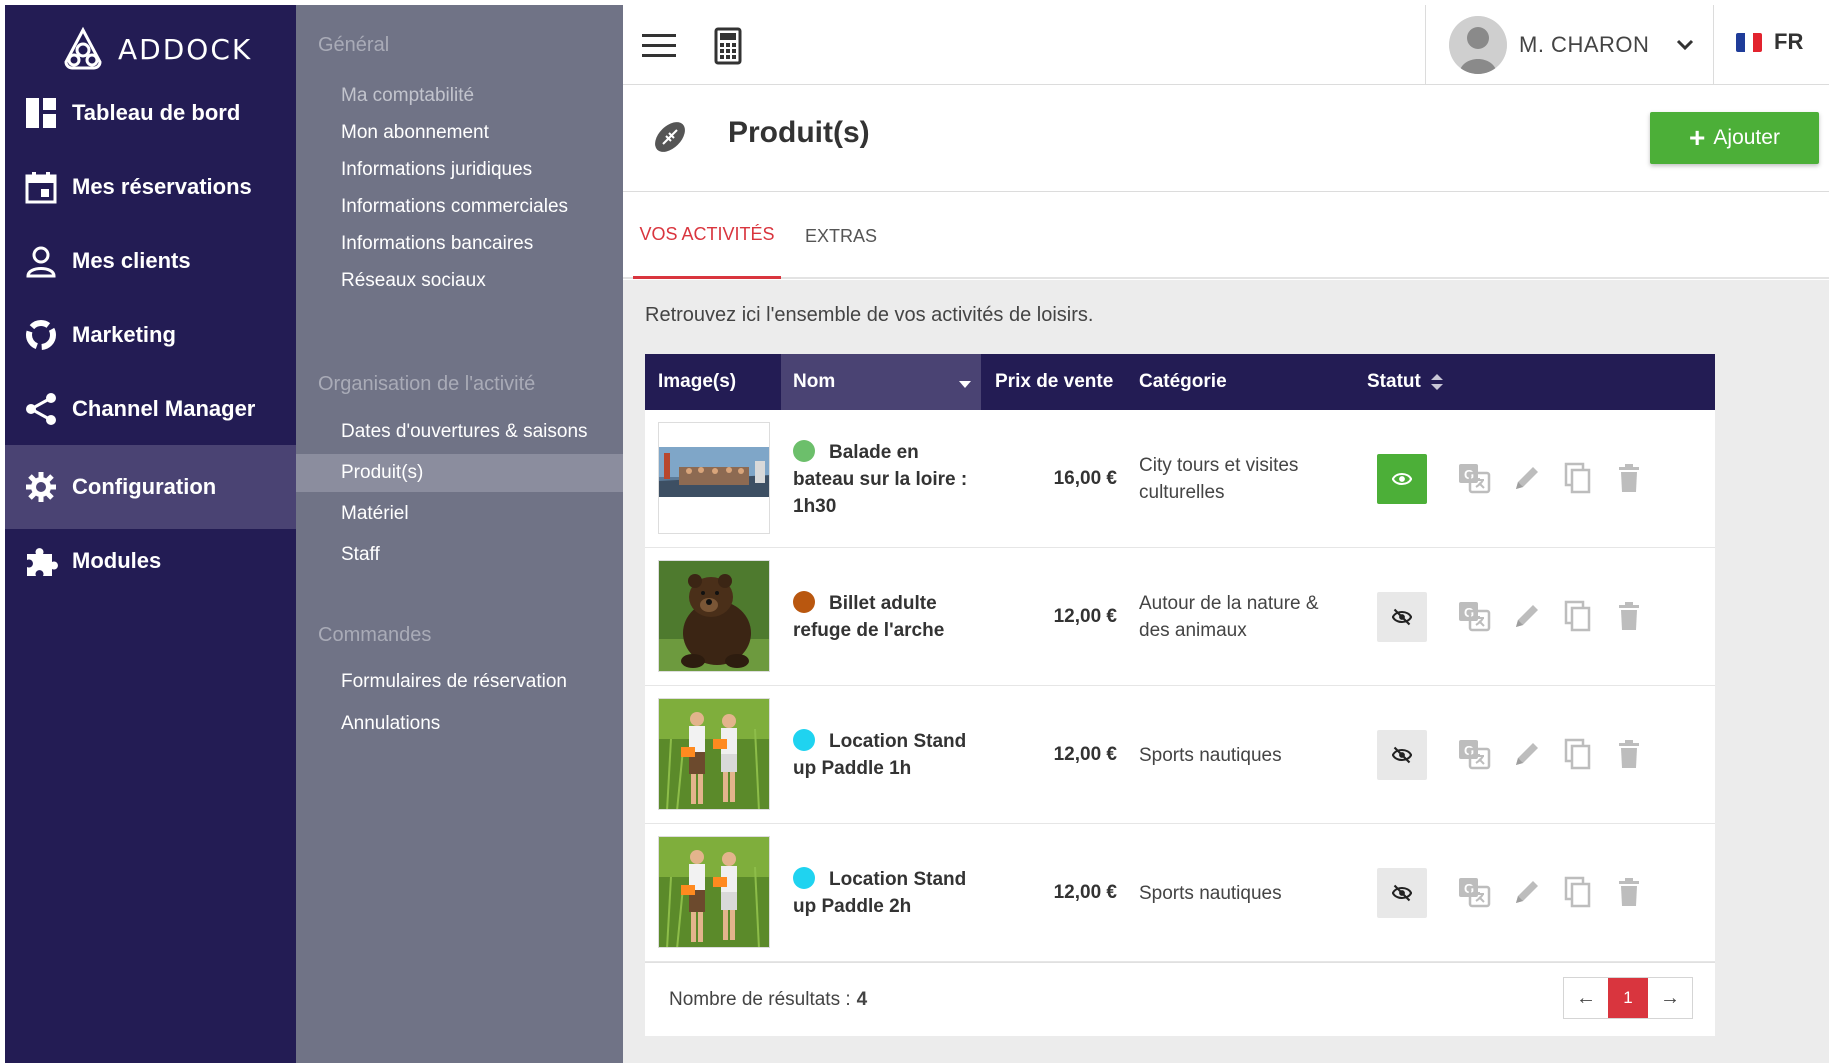 This screenshot has height=1063, width=1829. What do you see at coordinates (150, 335) in the screenshot?
I see `nav-marketing: Marketing` at bounding box center [150, 335].